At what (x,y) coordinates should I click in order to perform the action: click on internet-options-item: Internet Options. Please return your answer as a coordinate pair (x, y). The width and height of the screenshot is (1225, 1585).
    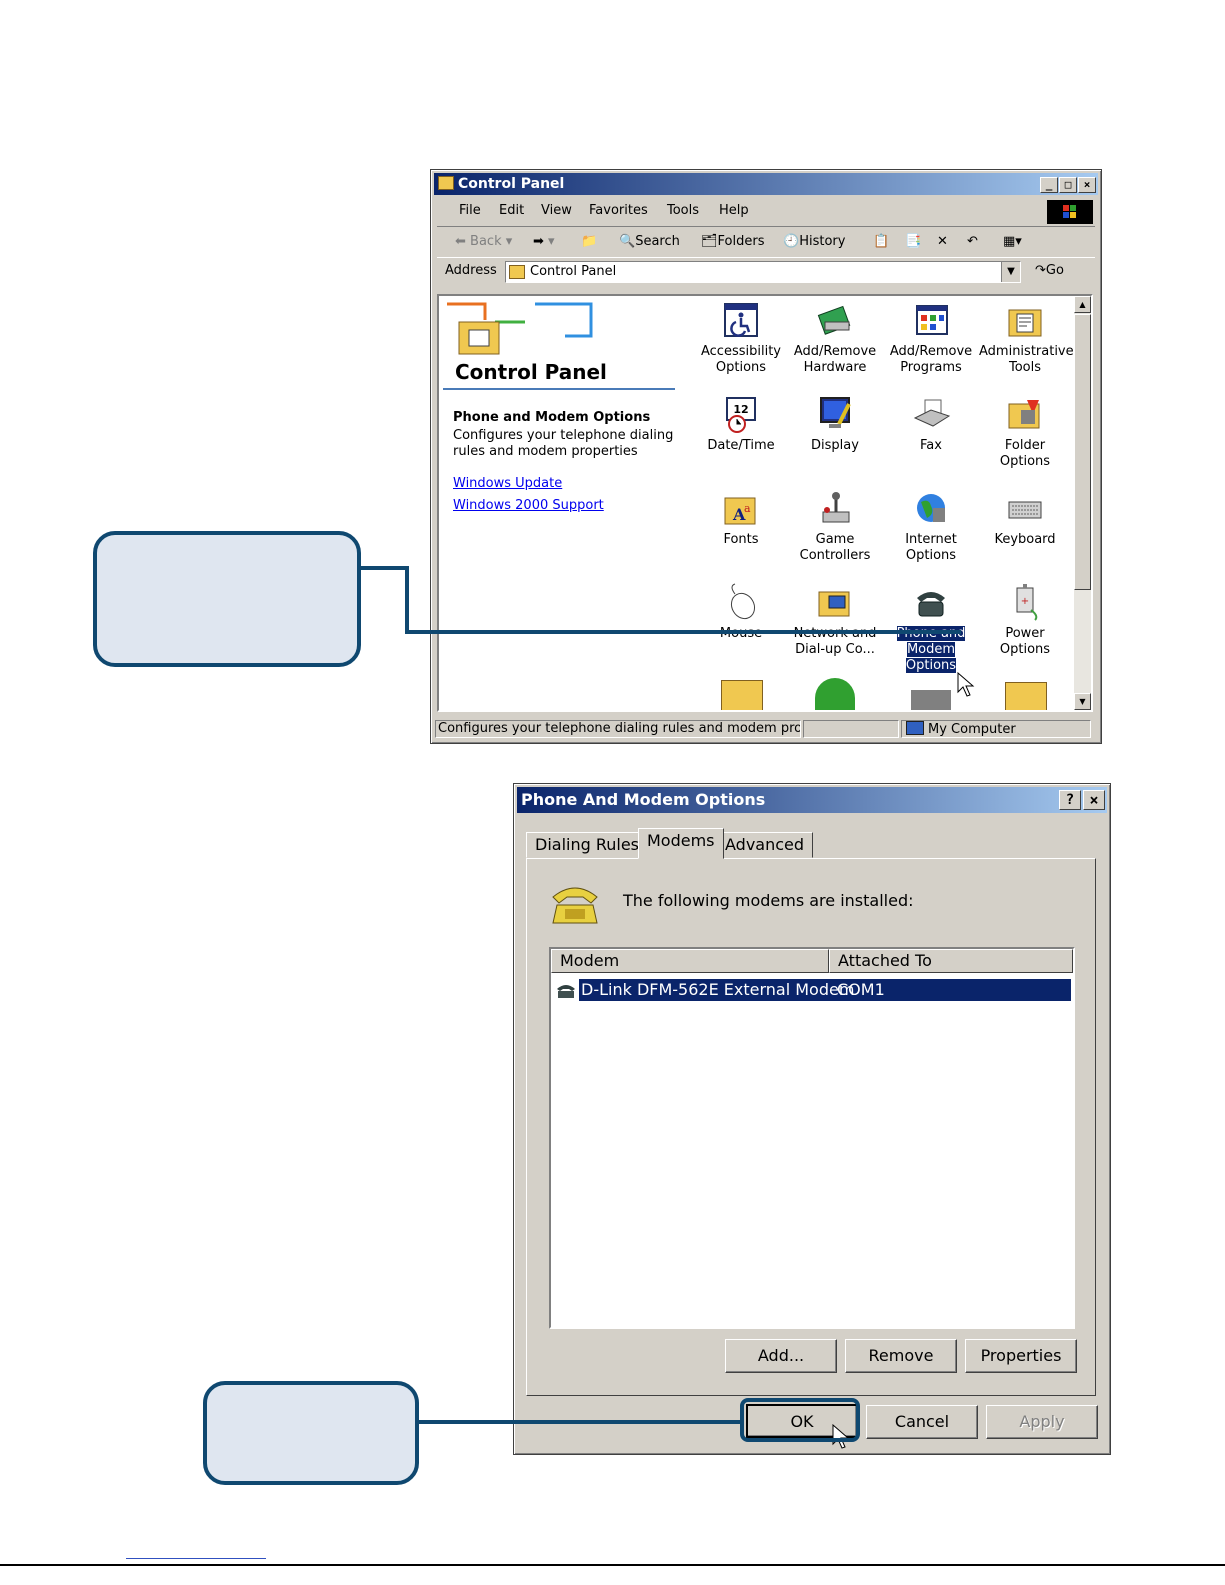
    Looking at the image, I should click on (931, 526).